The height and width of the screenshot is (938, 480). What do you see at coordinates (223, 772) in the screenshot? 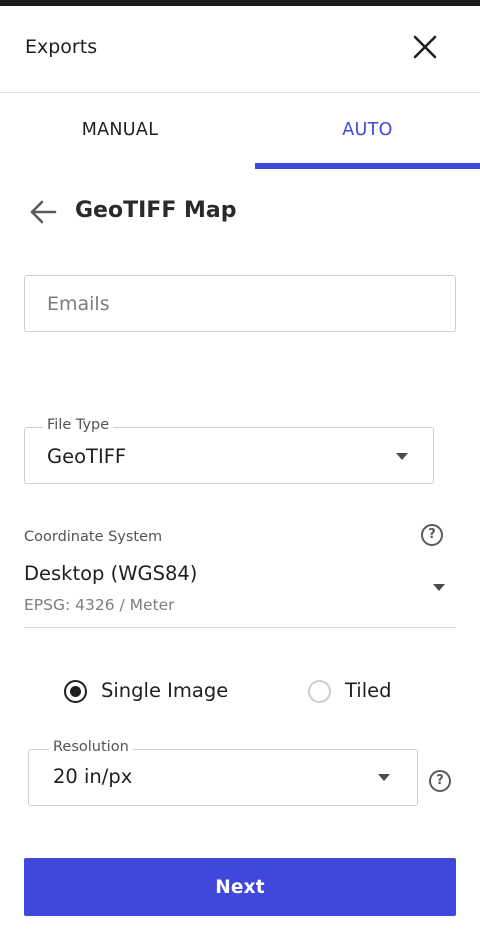
I see `resolution-select: Resolution 20 in/px` at bounding box center [223, 772].